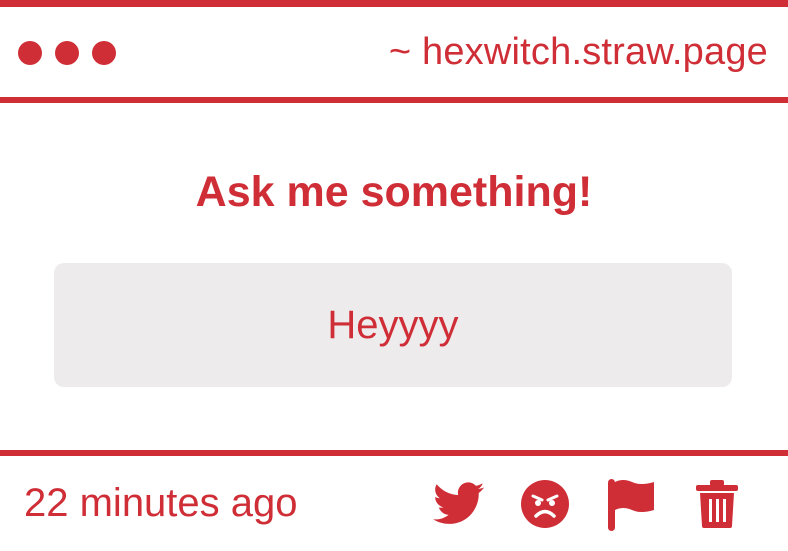  I want to click on page-title: Ask me something!, so click(394, 192).